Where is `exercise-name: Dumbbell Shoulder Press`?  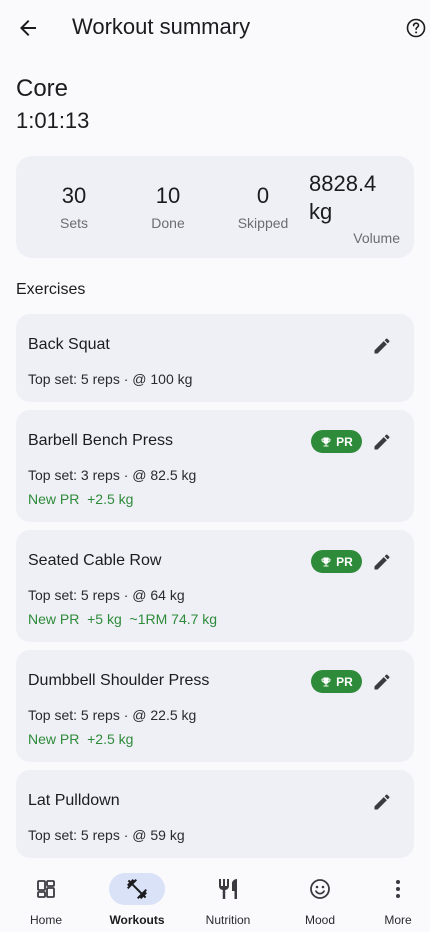
exercise-name: Dumbbell Shoulder Press is located at coordinates (119, 680).